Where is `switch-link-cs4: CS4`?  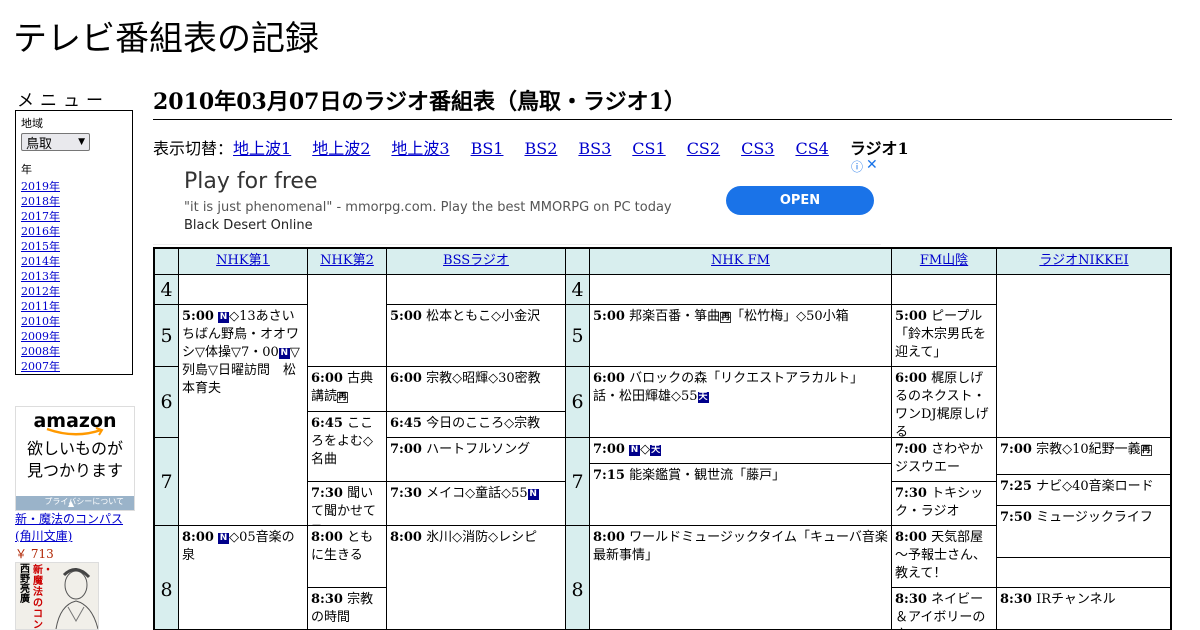
switch-link-cs4: CS4 is located at coordinates (811, 148).